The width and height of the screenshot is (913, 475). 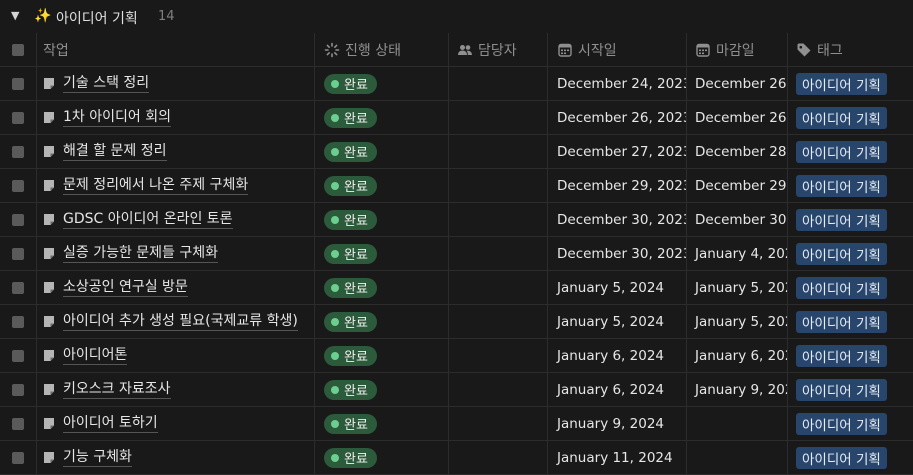 What do you see at coordinates (97, 18) in the screenshot?
I see `group-title: 아이디어 기획` at bounding box center [97, 18].